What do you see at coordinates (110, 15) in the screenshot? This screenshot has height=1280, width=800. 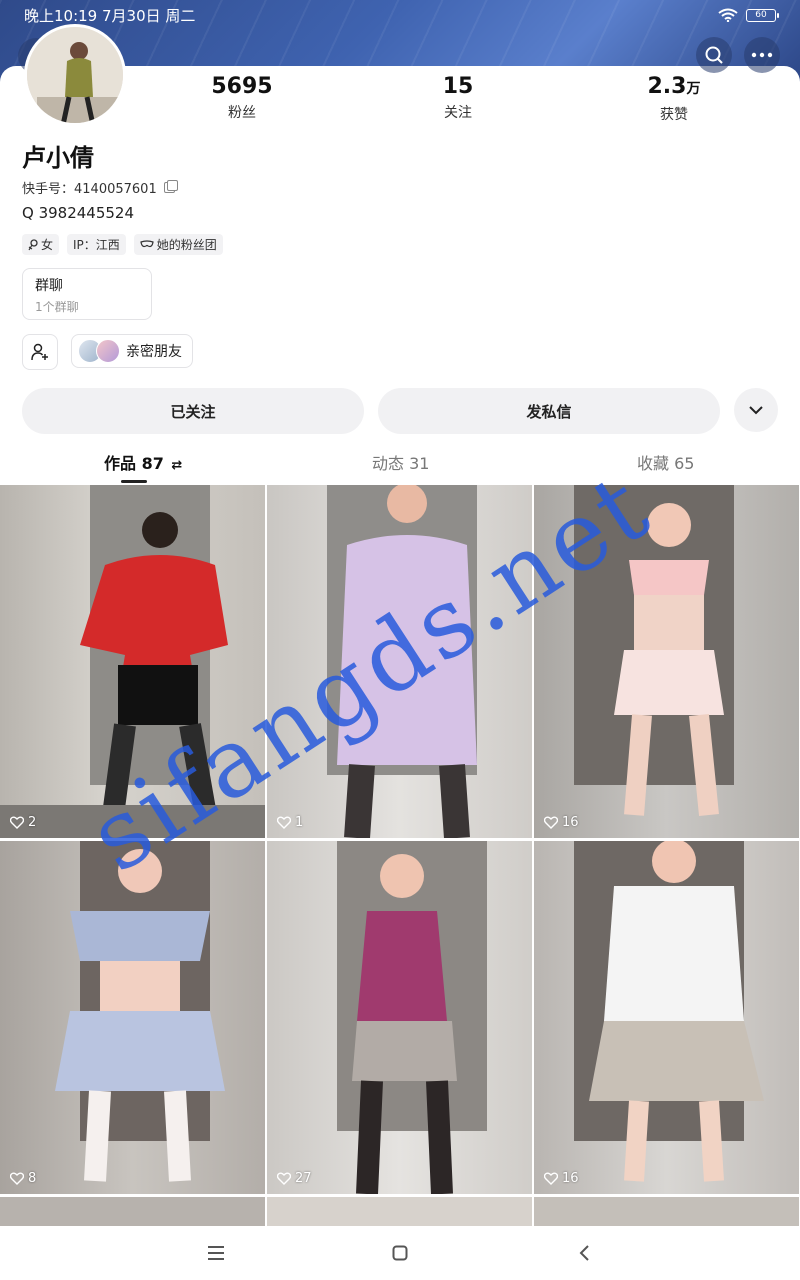 I see `status-time: 晚上10:19 7月30日 周二` at bounding box center [110, 15].